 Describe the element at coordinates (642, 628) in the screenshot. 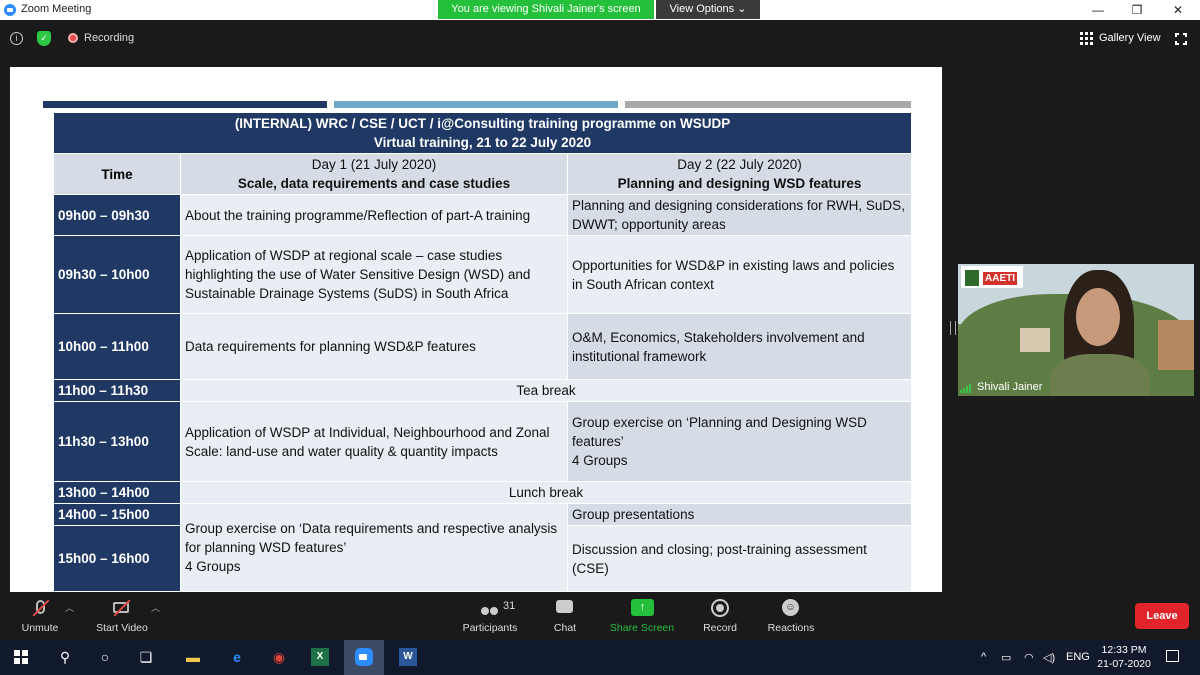

I see `share-screen-button: Share Screen` at that location.